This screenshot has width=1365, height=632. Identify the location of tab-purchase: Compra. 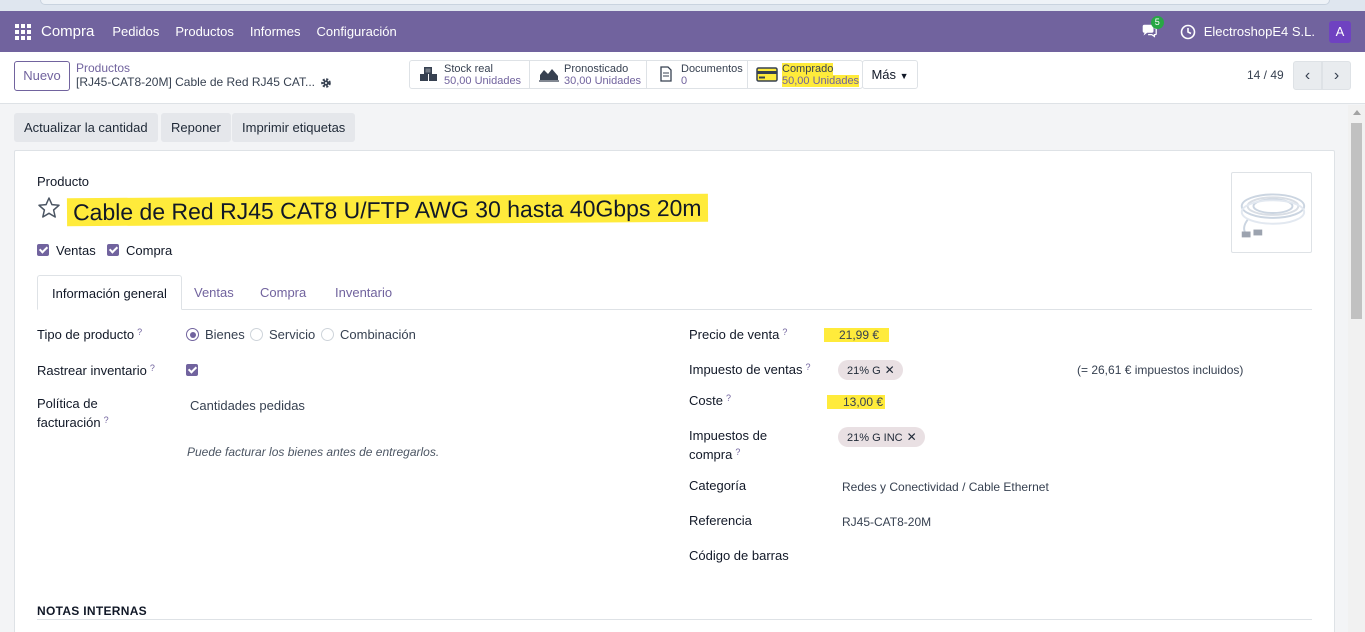
(283, 292).